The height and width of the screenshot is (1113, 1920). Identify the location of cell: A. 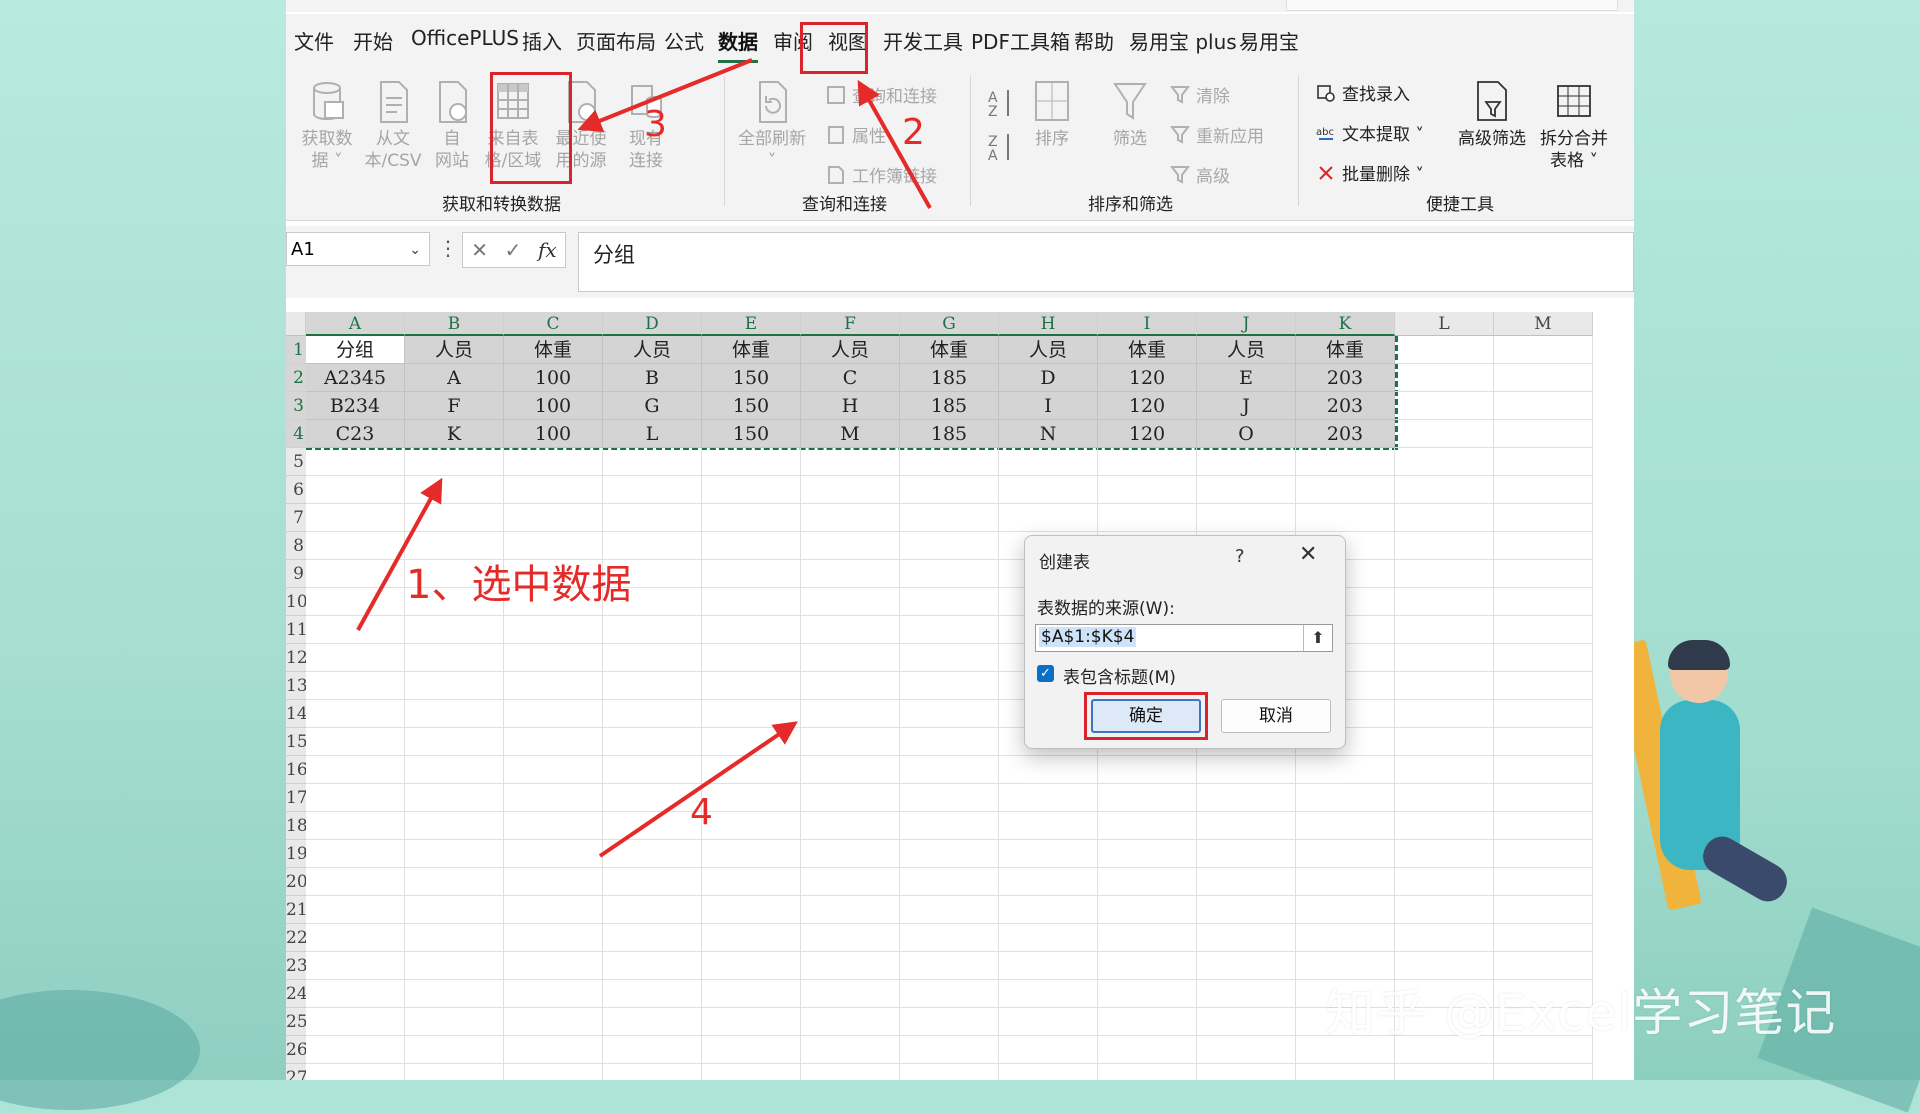
(454, 378).